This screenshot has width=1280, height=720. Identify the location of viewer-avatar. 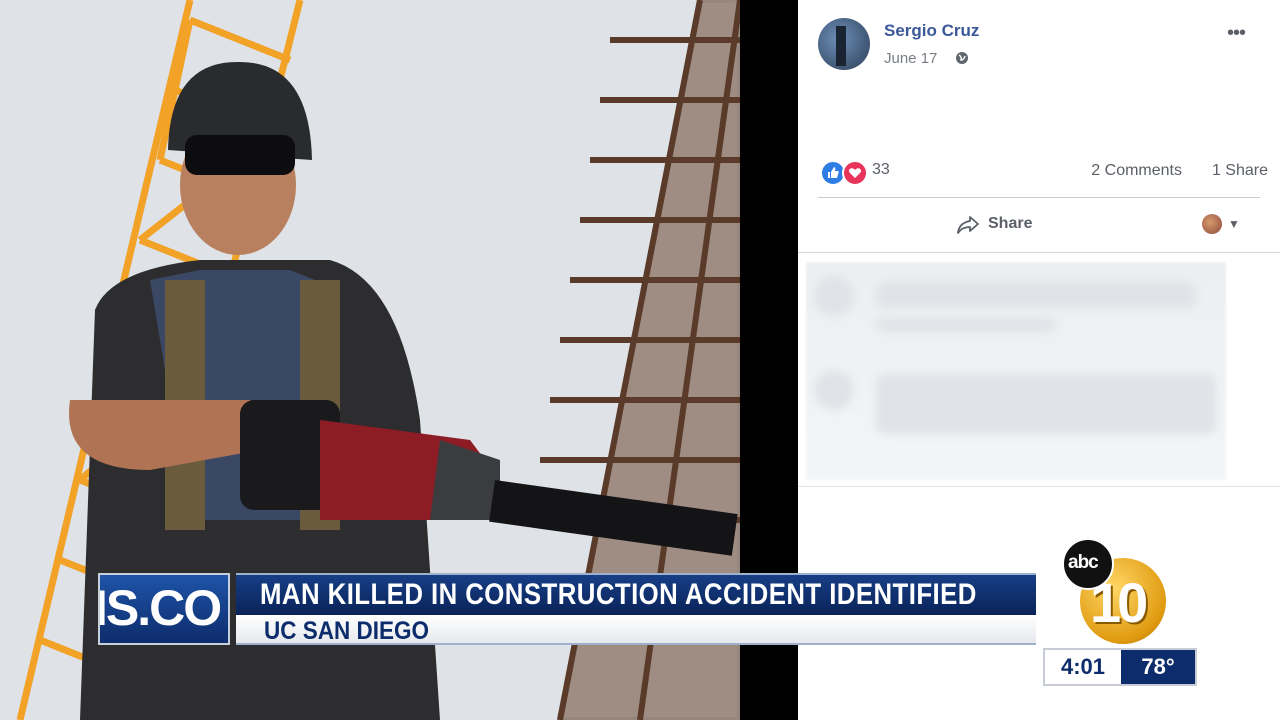
(1212, 224).